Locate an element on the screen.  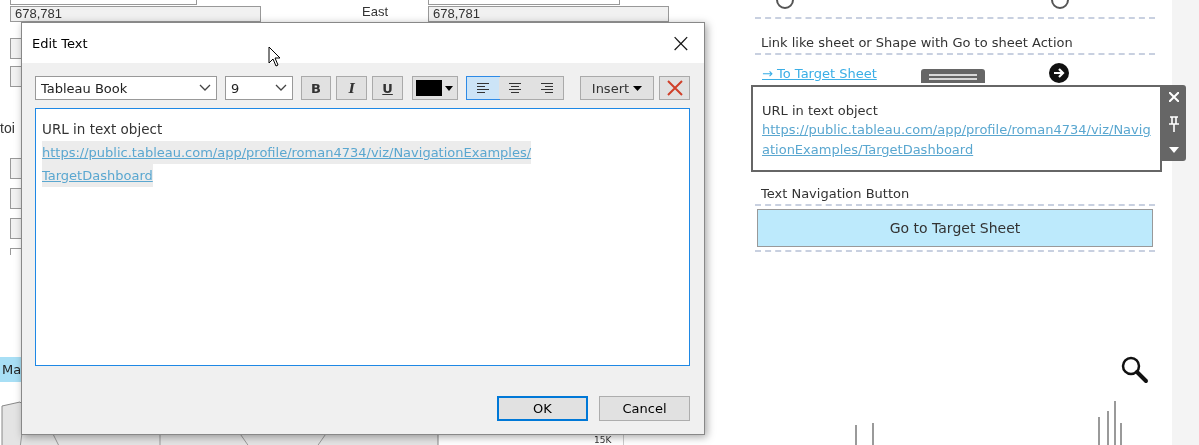
axis-label: 15K is located at coordinates (603, 440).